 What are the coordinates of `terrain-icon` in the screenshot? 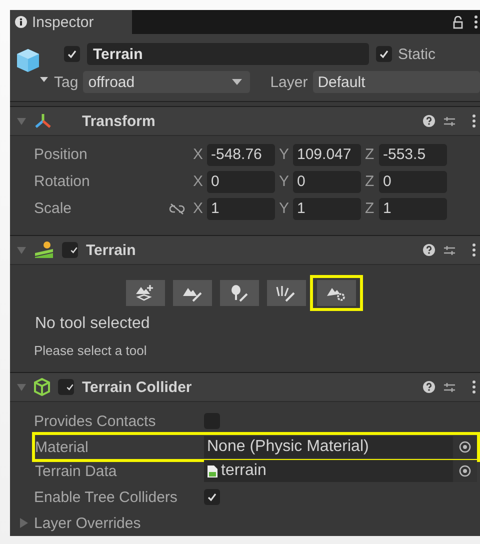 It's located at (44, 250).